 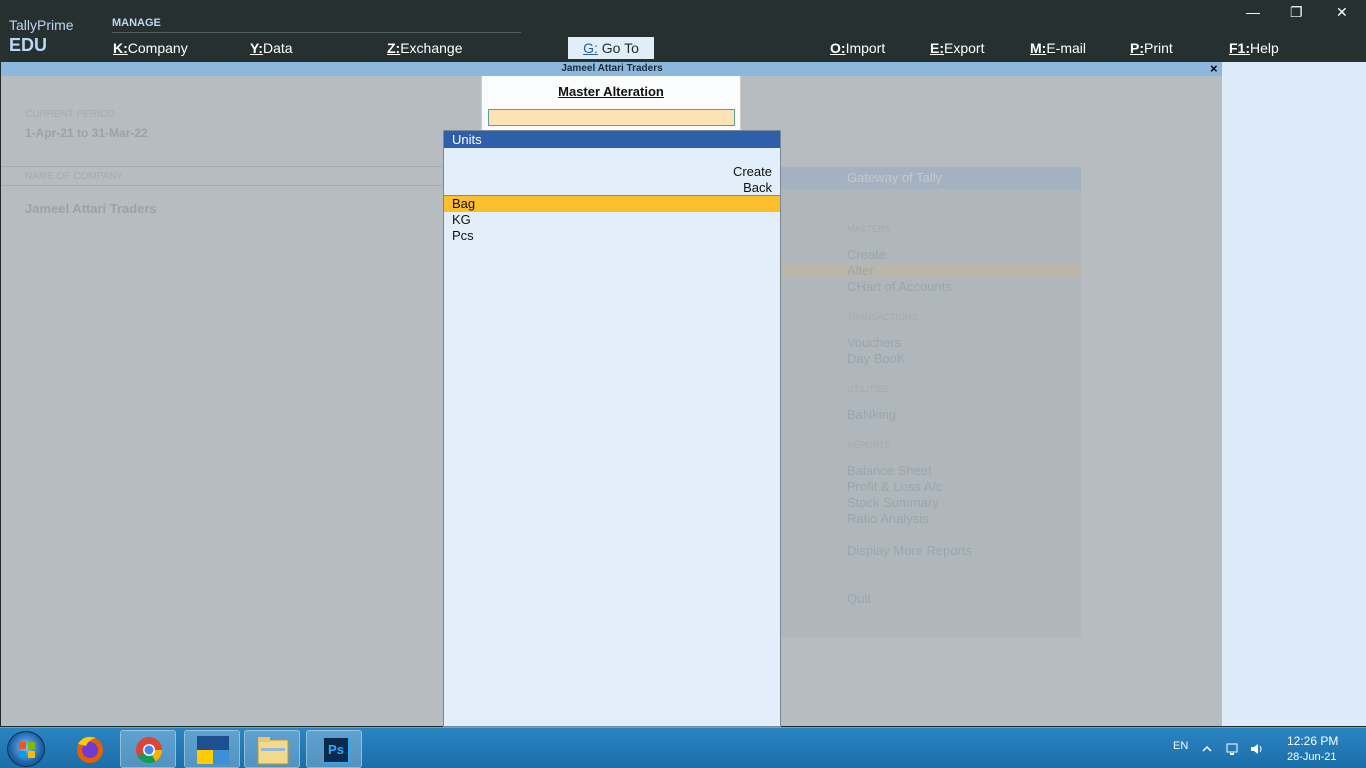 I want to click on company-name-value: Jameel Attari Traders, so click(x=91, y=208).